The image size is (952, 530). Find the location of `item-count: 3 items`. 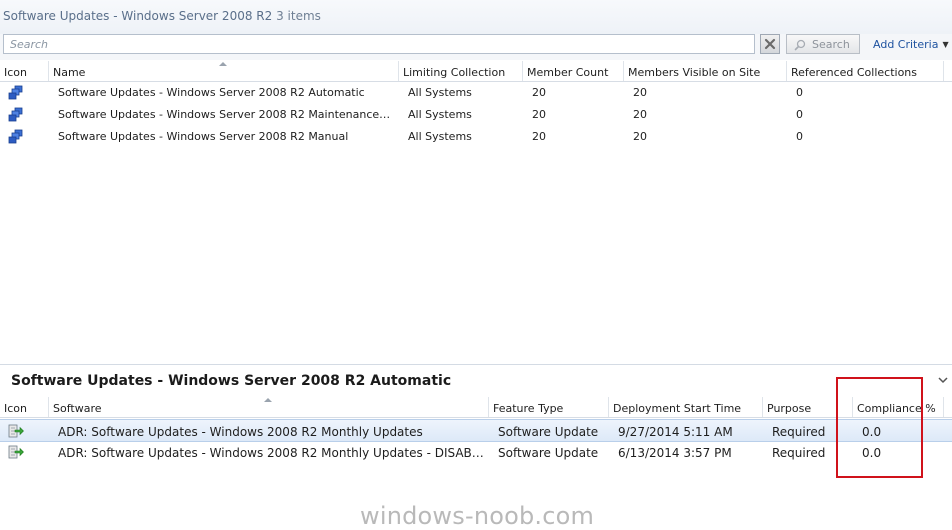

item-count: 3 items is located at coordinates (298, 16).